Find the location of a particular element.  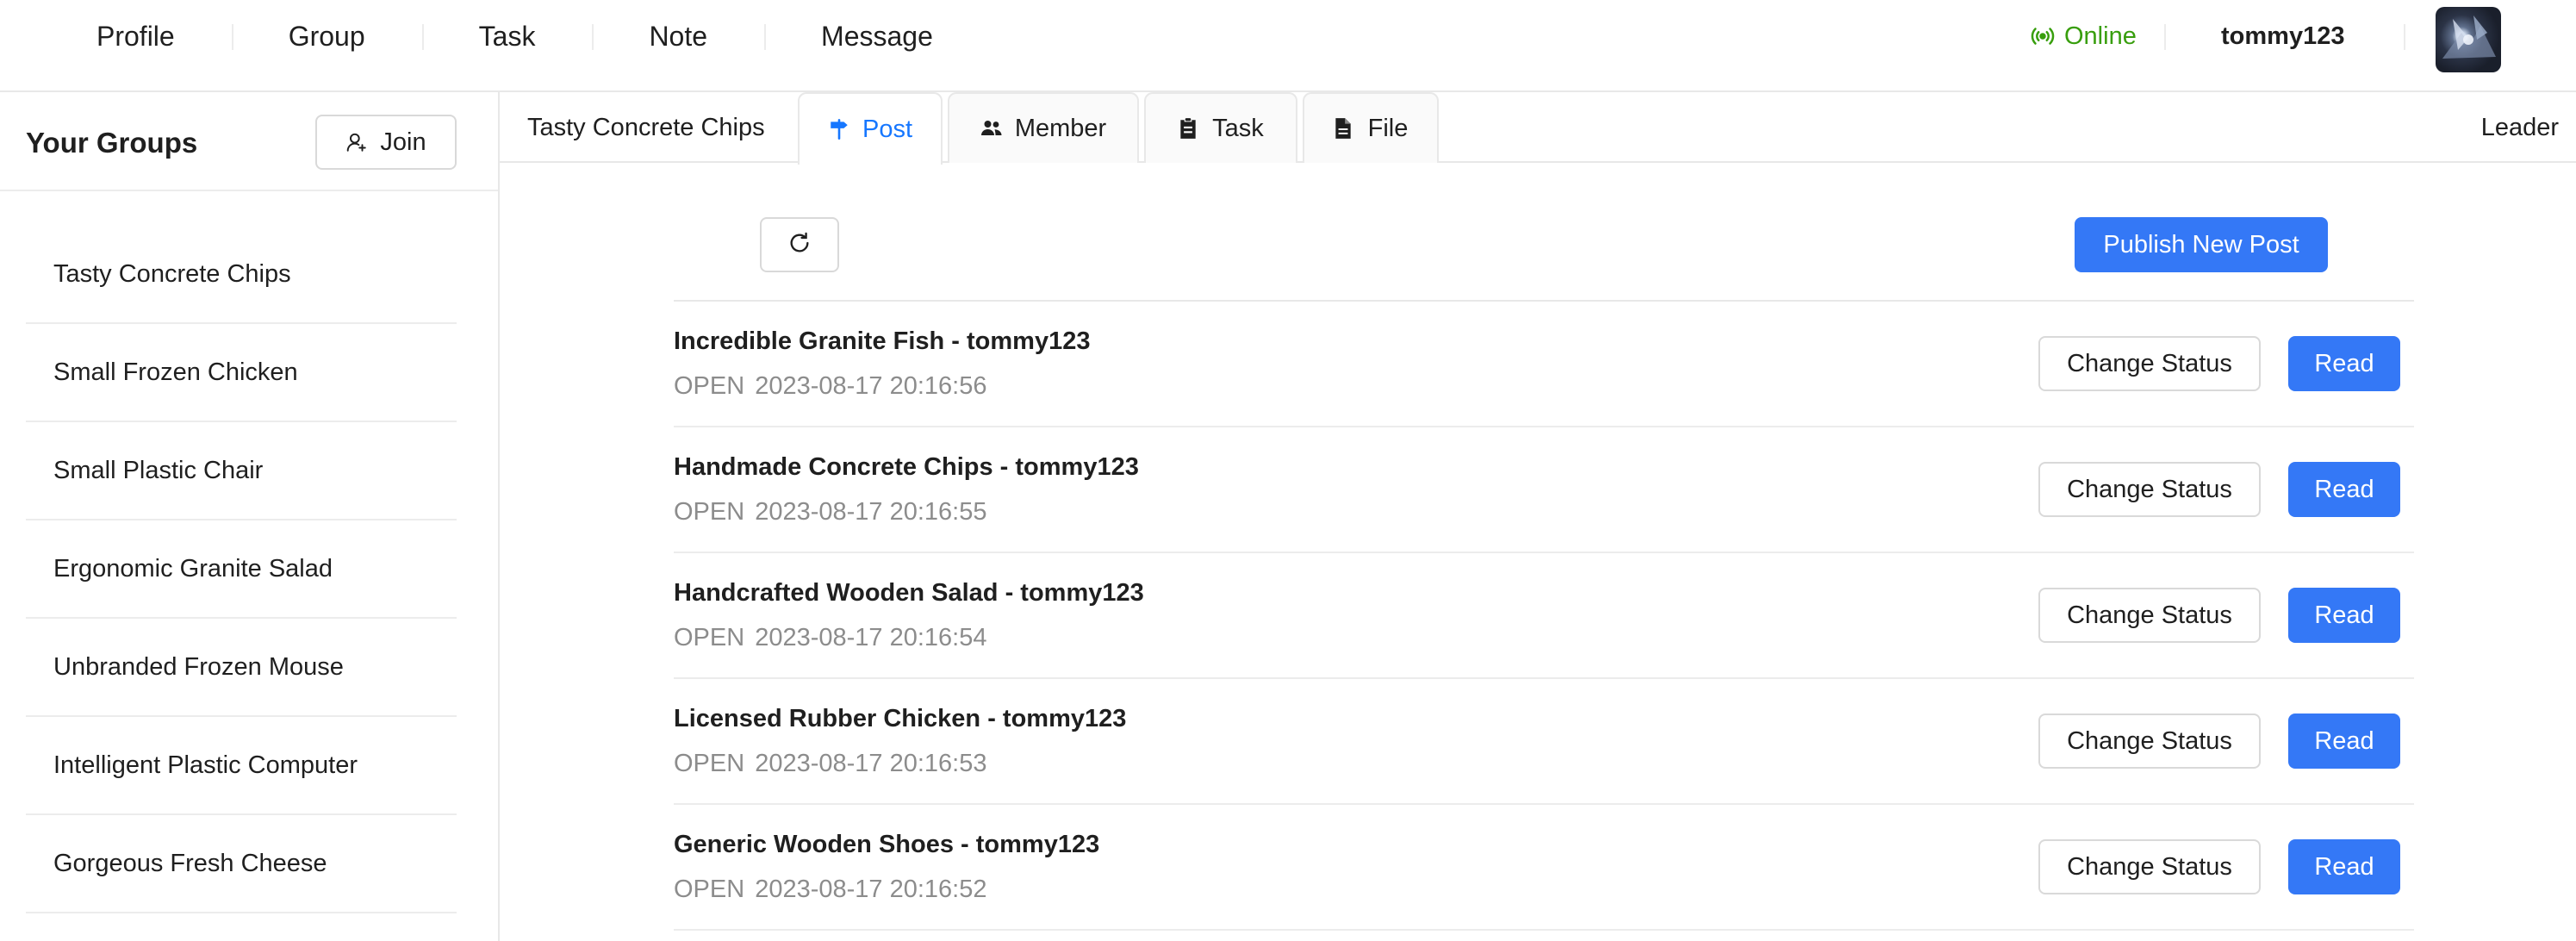

post-title: Handmade Concrete Chips - tommy123 is located at coordinates (906, 467).